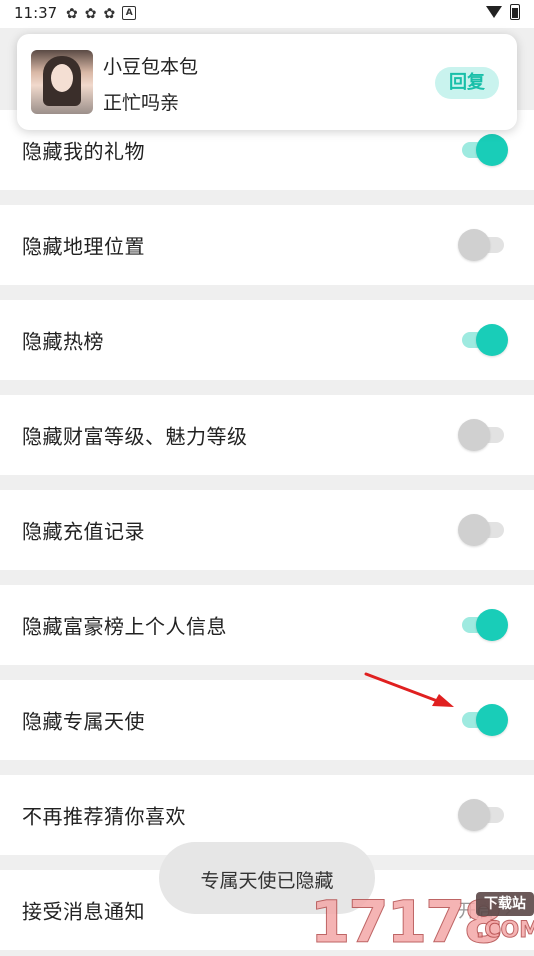 The height and width of the screenshot is (956, 534). I want to click on status-system-icons, so click(503, 12).